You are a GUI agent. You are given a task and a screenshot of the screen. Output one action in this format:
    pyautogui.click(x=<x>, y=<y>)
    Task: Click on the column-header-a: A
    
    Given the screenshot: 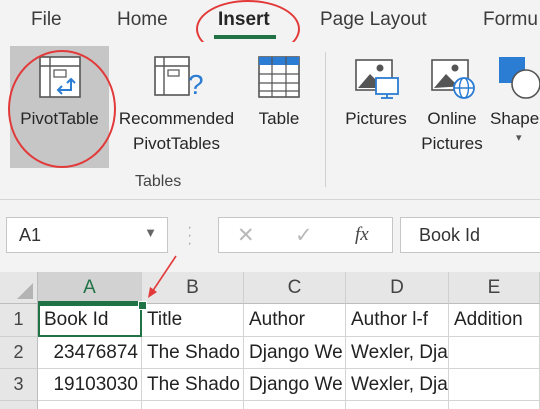 What is the action you would take?
    pyautogui.click(x=90, y=288)
    